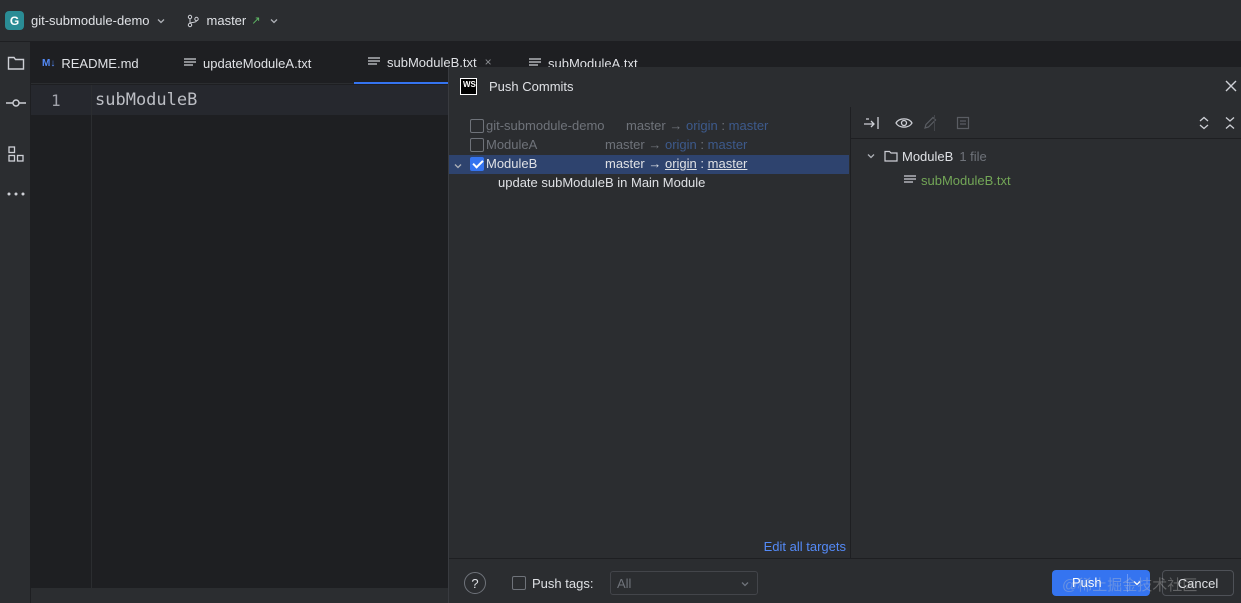 The height and width of the screenshot is (603, 1241). I want to click on file-count: 1 file, so click(973, 156).